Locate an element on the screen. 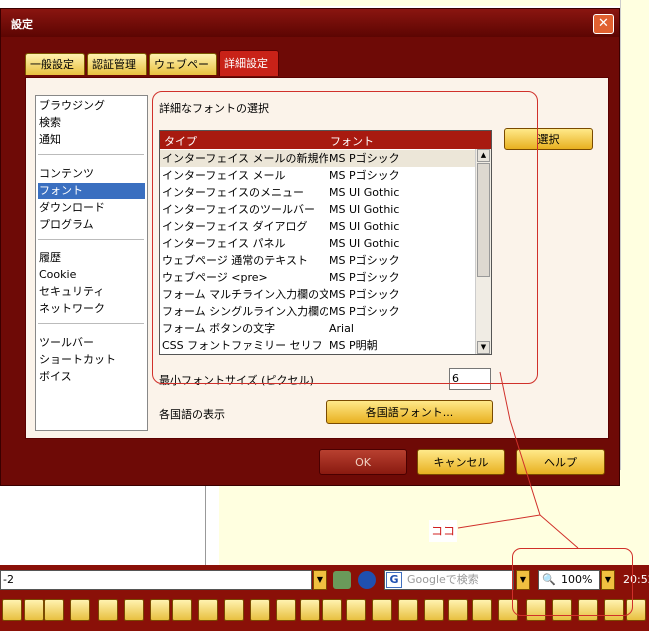  cancel-button: キャンセル is located at coordinates (461, 462).